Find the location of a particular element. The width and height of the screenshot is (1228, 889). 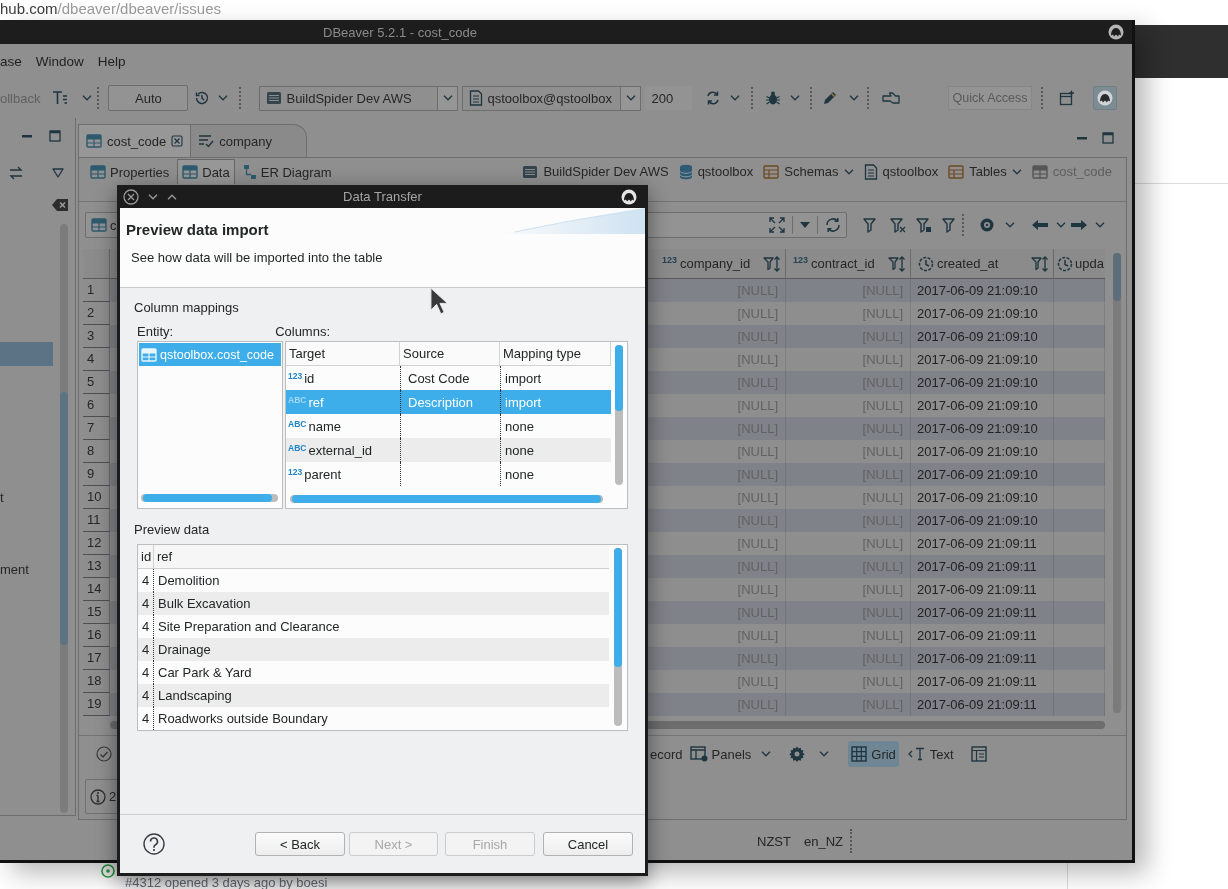

field-label: Columns: is located at coordinates (303, 332).